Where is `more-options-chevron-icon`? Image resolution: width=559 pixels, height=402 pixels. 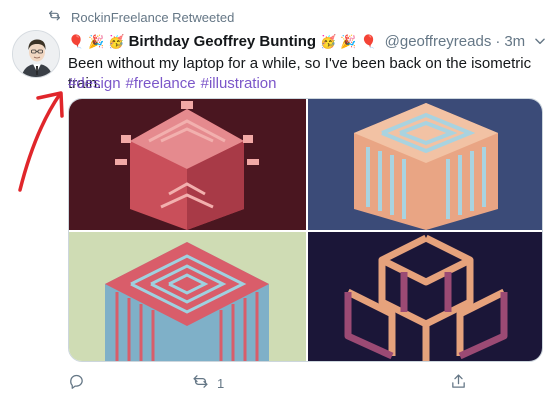 more-options-chevron-icon is located at coordinates (540, 41).